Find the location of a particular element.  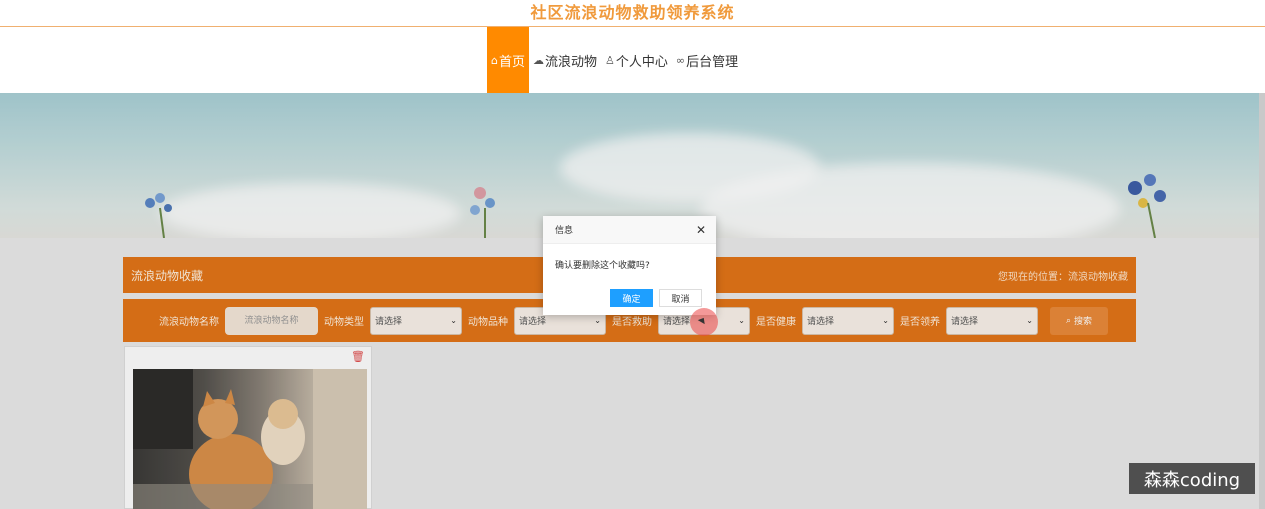

nav-item-personal-center: ♙ 个人中心 is located at coordinates (636, 60).